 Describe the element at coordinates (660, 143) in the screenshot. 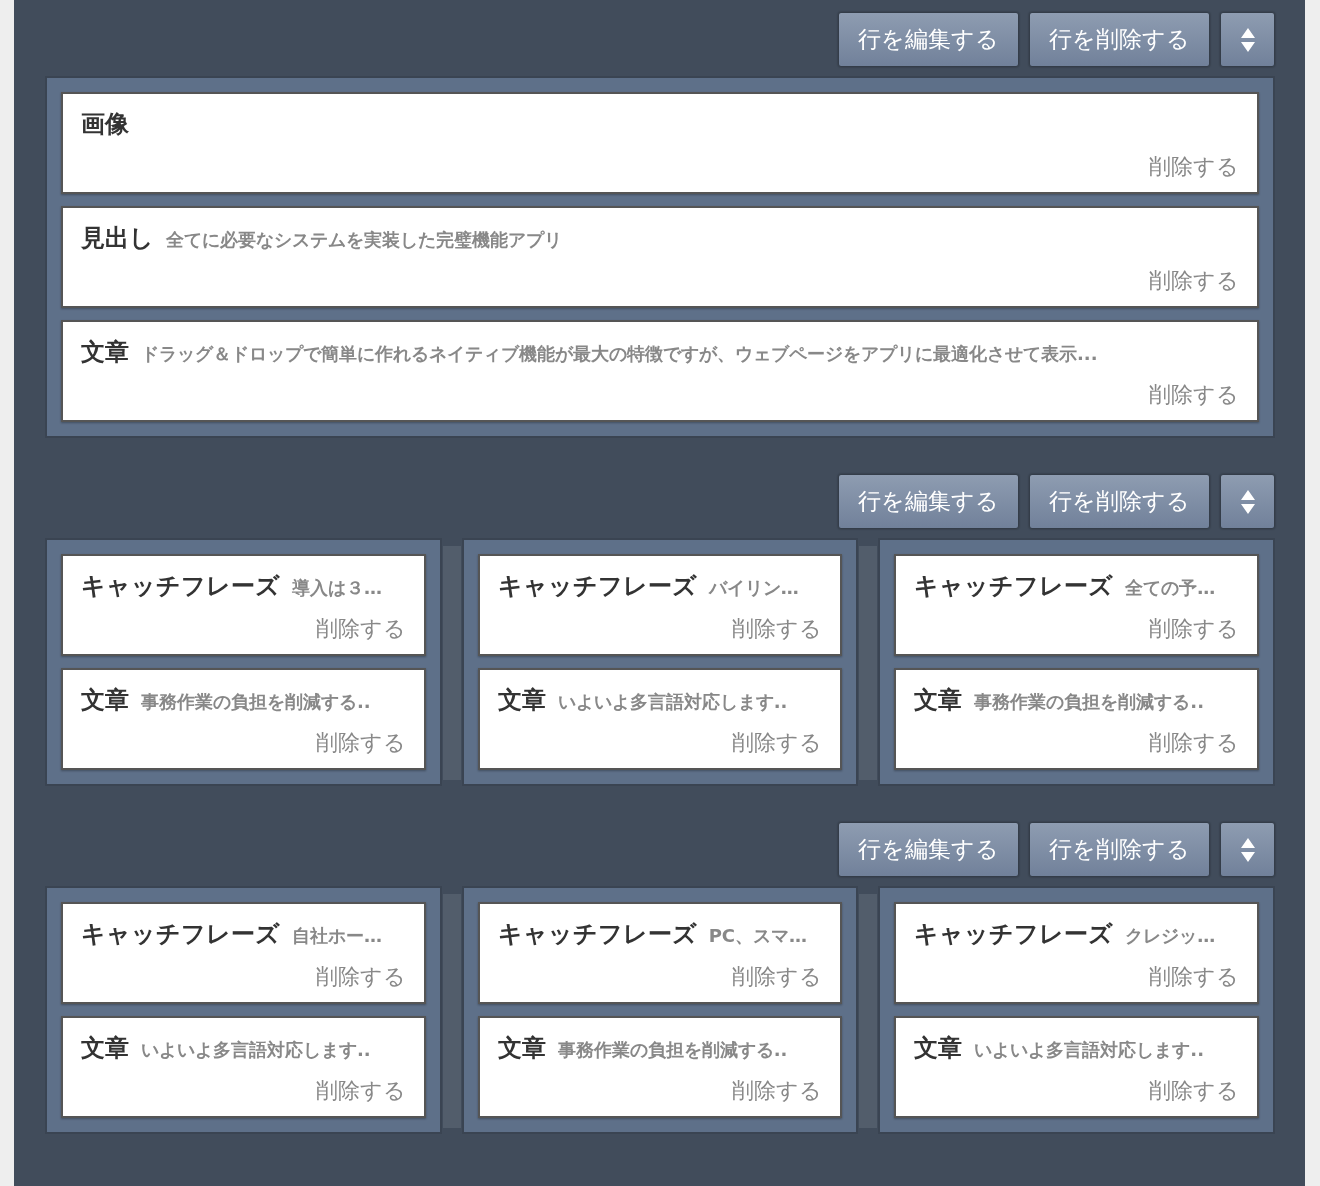

I see `content-block: 画像 削除する` at that location.